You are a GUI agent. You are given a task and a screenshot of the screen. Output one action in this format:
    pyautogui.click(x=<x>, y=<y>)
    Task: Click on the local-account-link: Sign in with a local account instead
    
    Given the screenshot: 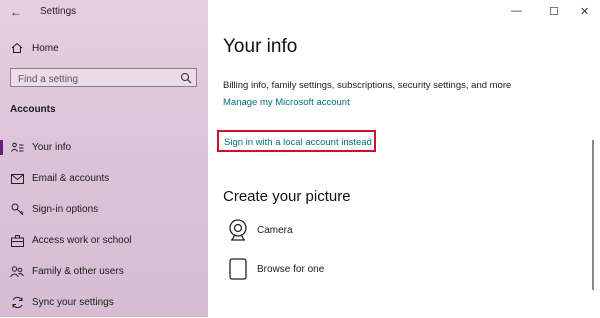 What is the action you would take?
    pyautogui.click(x=298, y=142)
    